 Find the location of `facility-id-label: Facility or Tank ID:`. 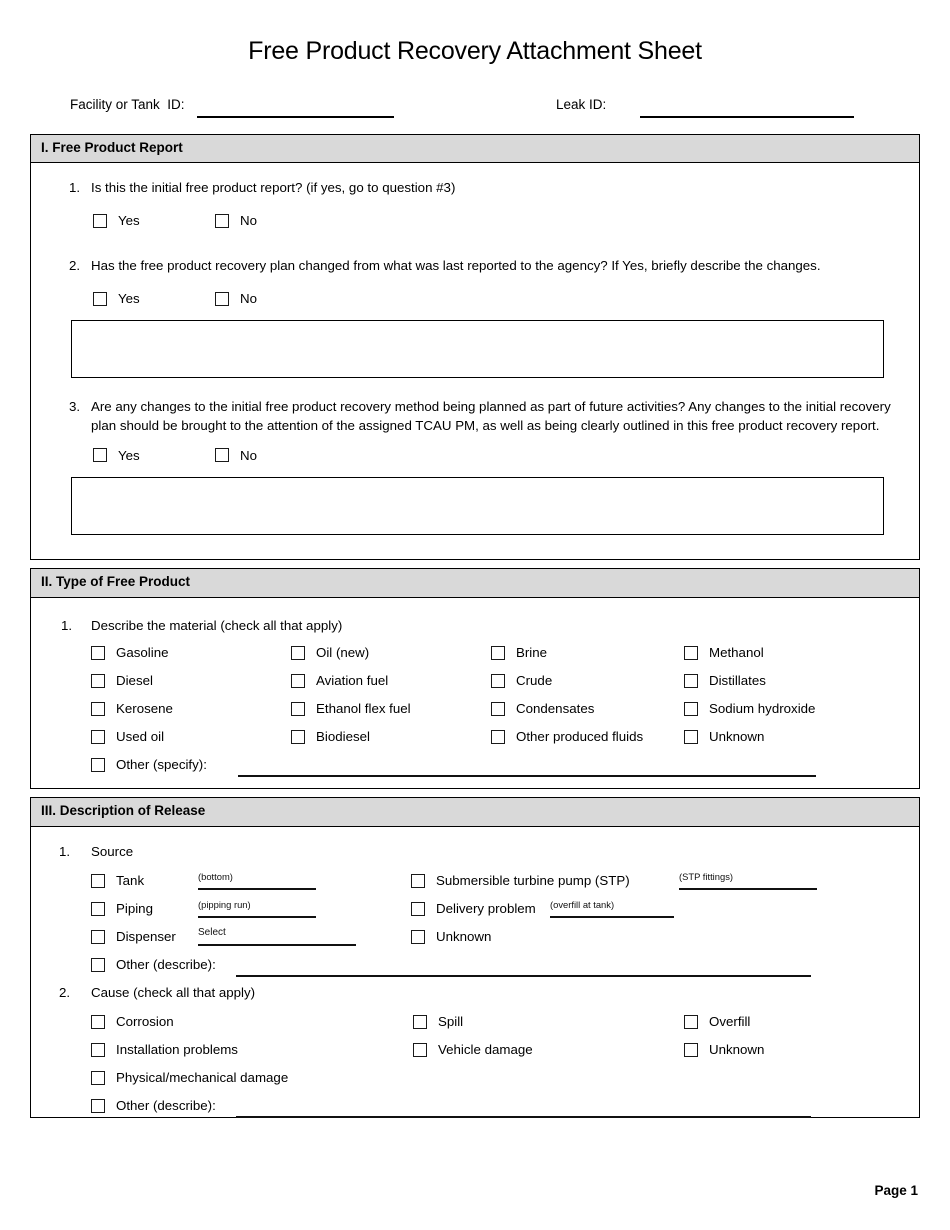

facility-id-label: Facility or Tank ID: is located at coordinates (127, 104).